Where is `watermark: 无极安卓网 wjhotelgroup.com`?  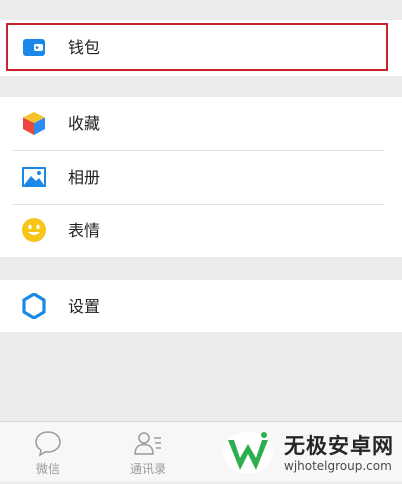 watermark: 无极安卓网 wjhotelgroup.com is located at coordinates (306, 453).